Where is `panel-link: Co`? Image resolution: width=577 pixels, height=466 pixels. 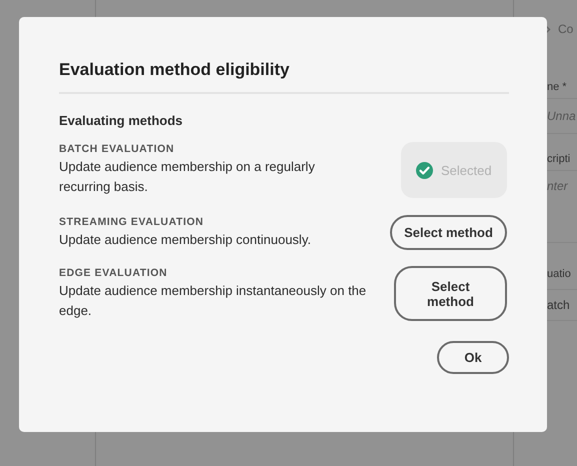 panel-link: Co is located at coordinates (566, 29).